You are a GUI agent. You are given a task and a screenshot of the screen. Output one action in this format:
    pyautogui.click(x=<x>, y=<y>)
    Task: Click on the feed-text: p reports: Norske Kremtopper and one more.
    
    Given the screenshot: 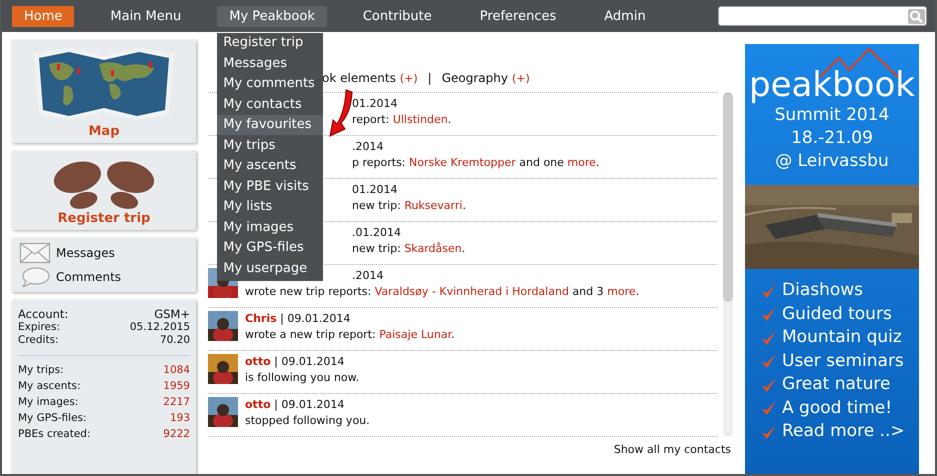 What is the action you would take?
    pyautogui.click(x=476, y=162)
    